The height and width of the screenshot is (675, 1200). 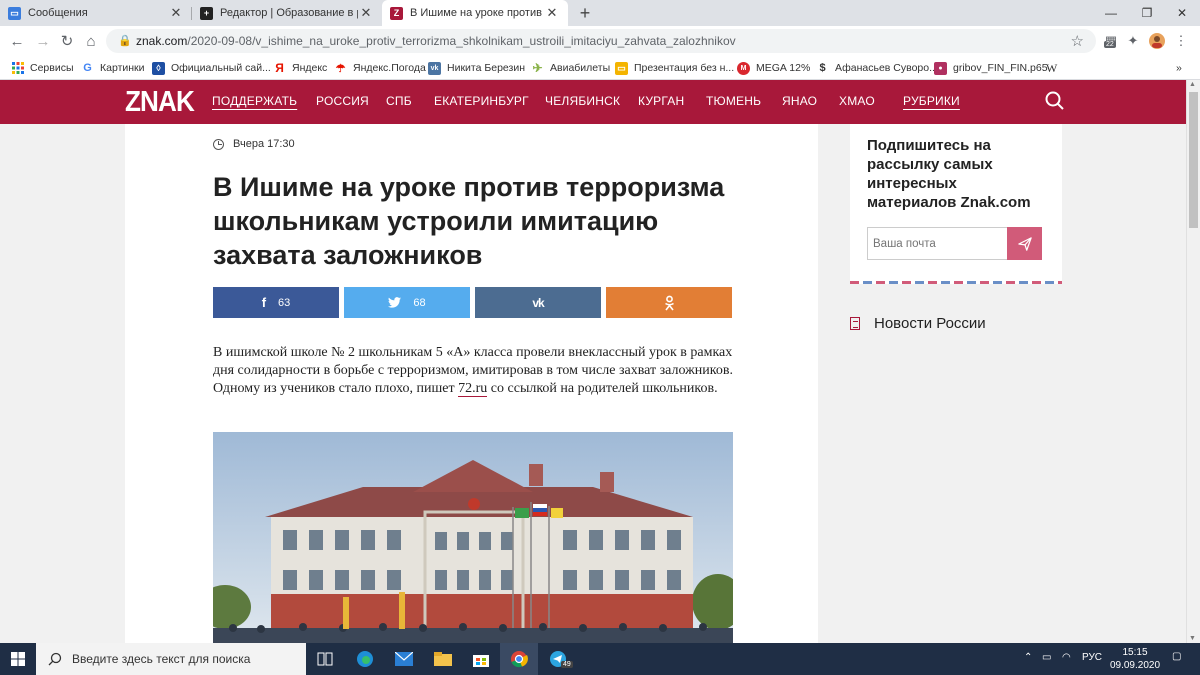 I want to click on back-icon: ←, so click(x=17, y=41).